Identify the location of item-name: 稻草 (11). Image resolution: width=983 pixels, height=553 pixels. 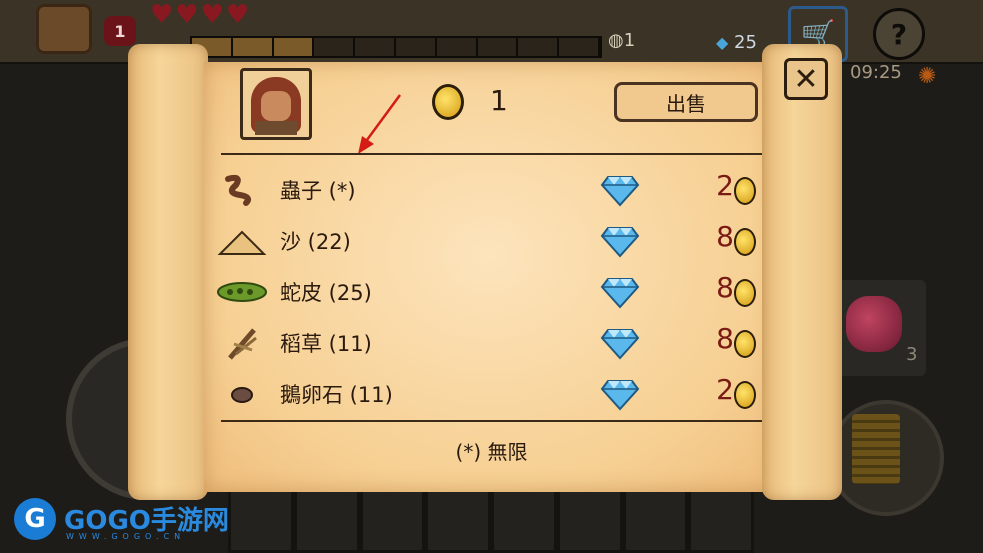
(326, 344).